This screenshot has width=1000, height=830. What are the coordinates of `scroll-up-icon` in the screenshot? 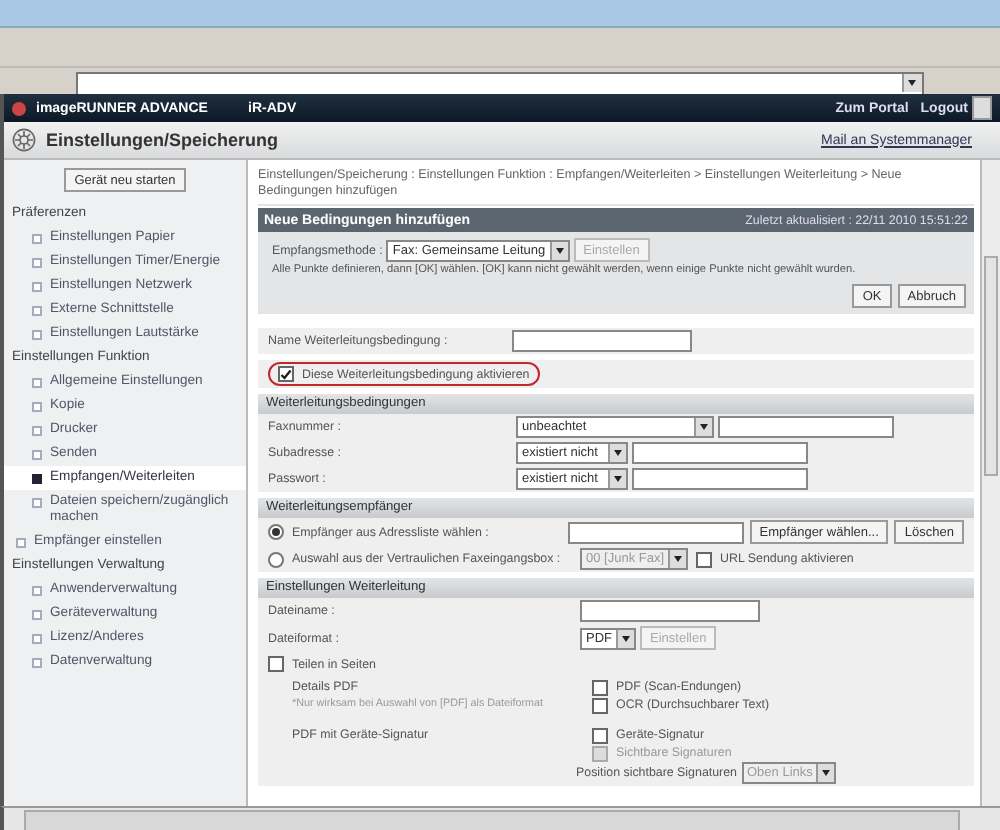 It's located at (982, 108).